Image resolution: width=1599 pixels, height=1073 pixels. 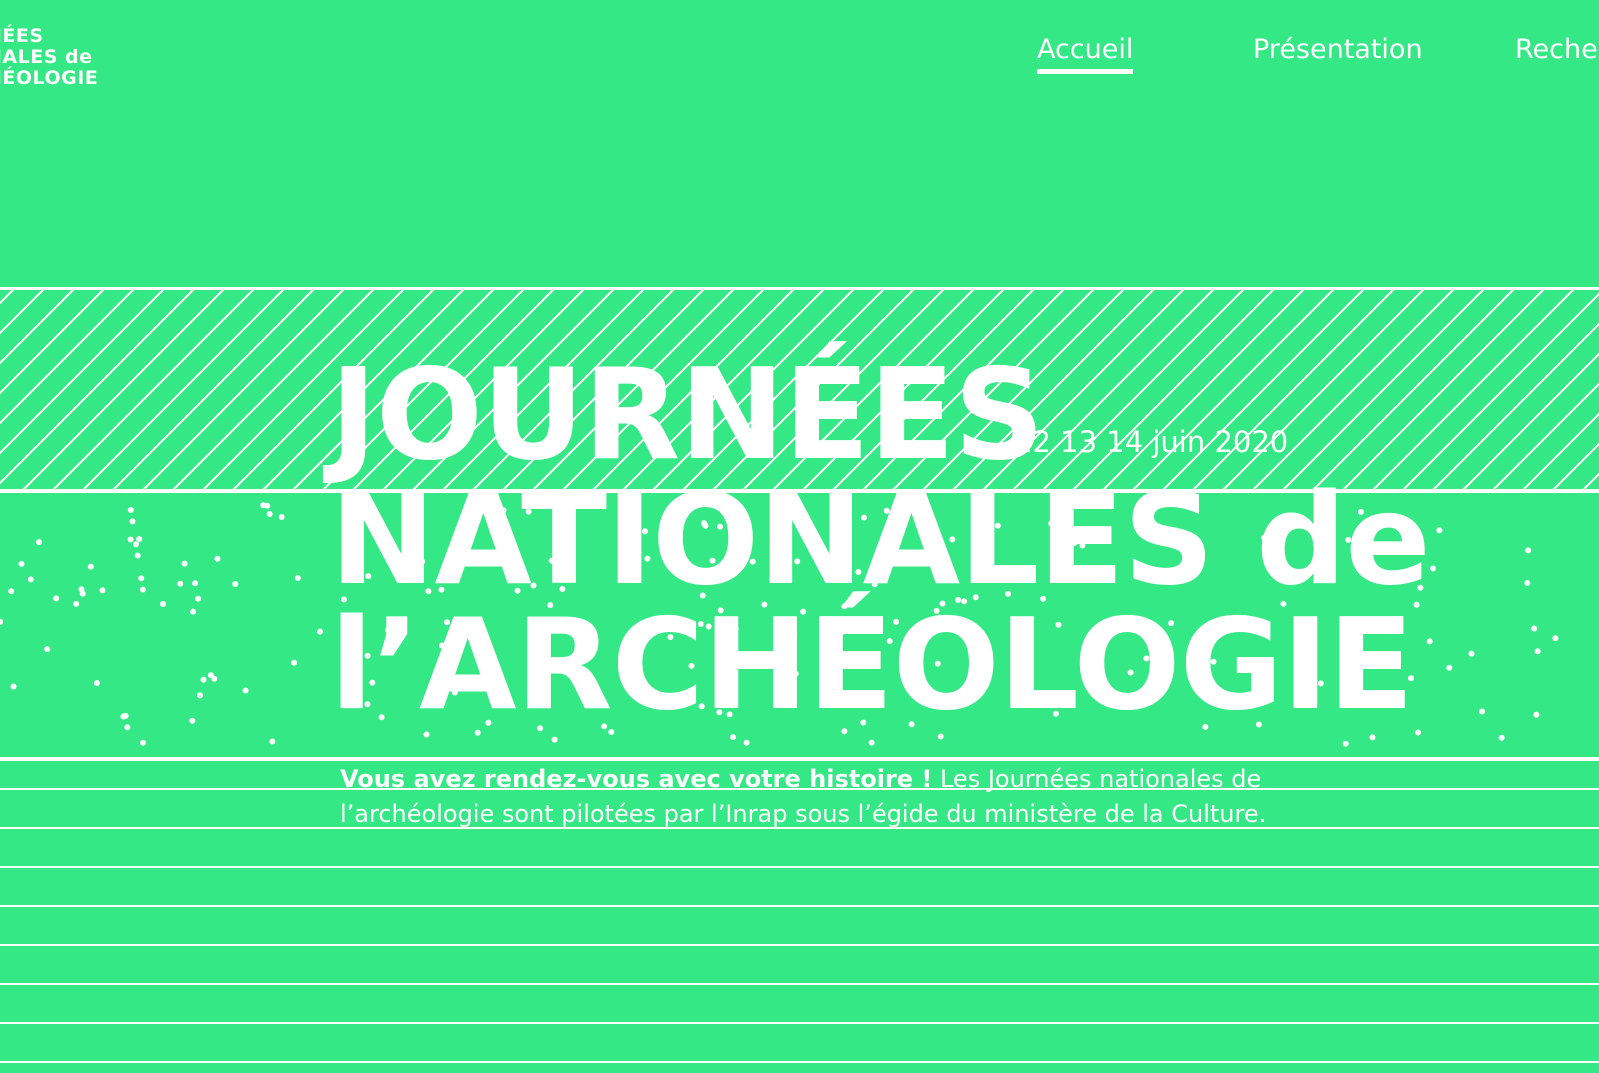 I want to click on nav-link-presentation: Présentation, so click(x=1338, y=49).